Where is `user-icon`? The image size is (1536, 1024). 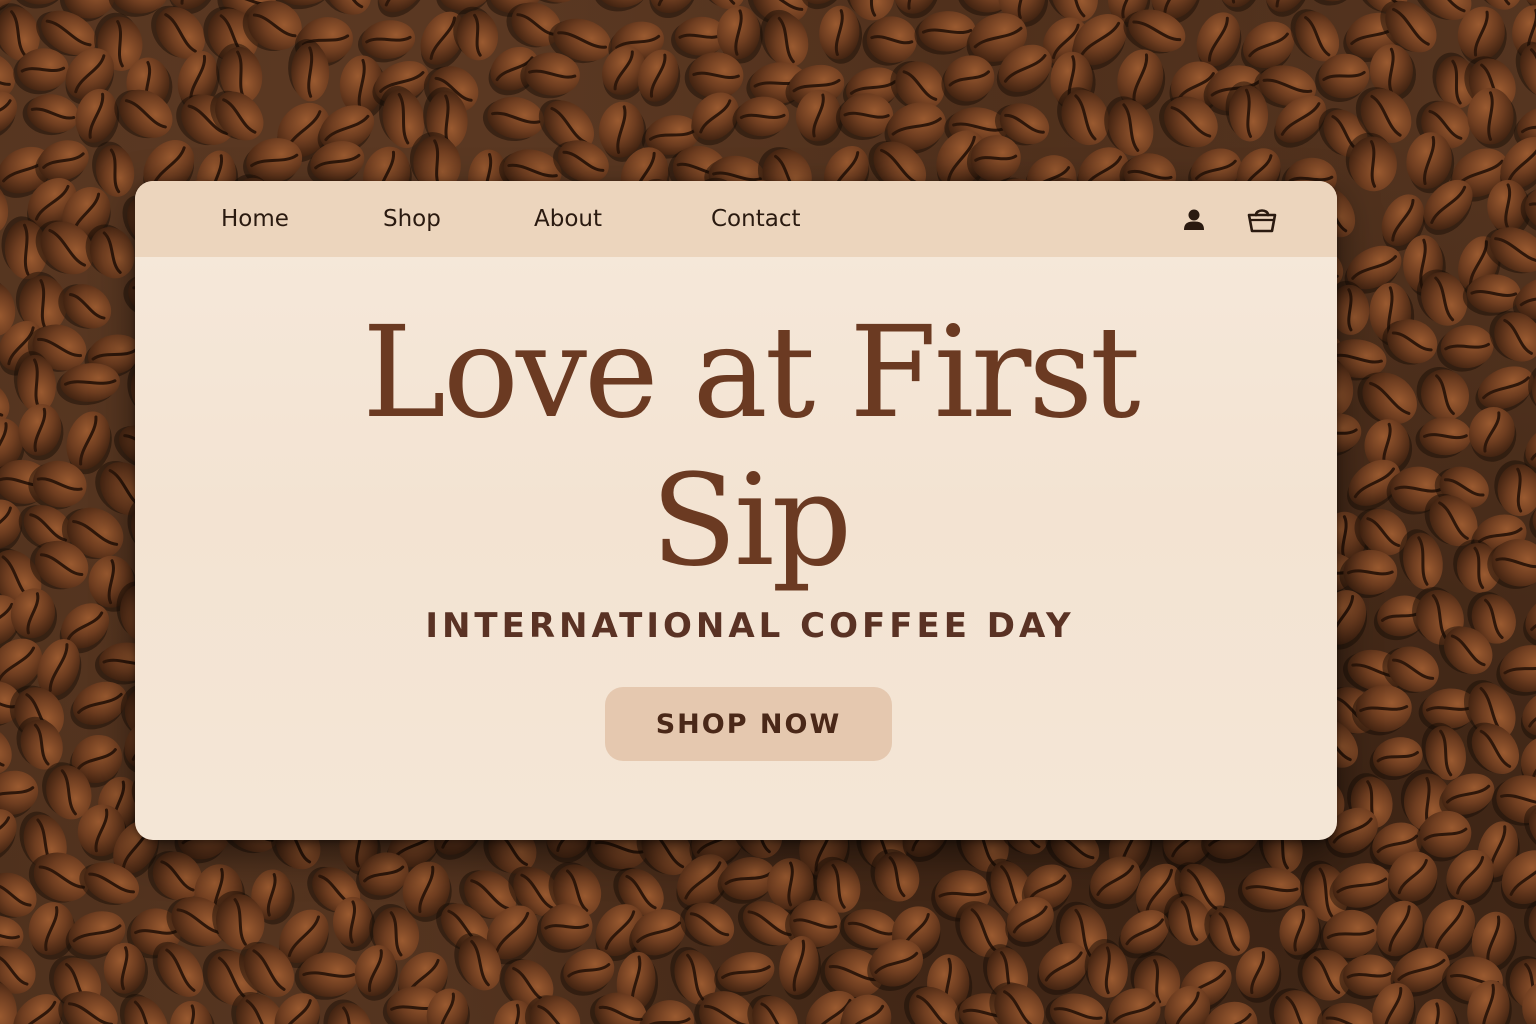
user-icon is located at coordinates (1194, 219).